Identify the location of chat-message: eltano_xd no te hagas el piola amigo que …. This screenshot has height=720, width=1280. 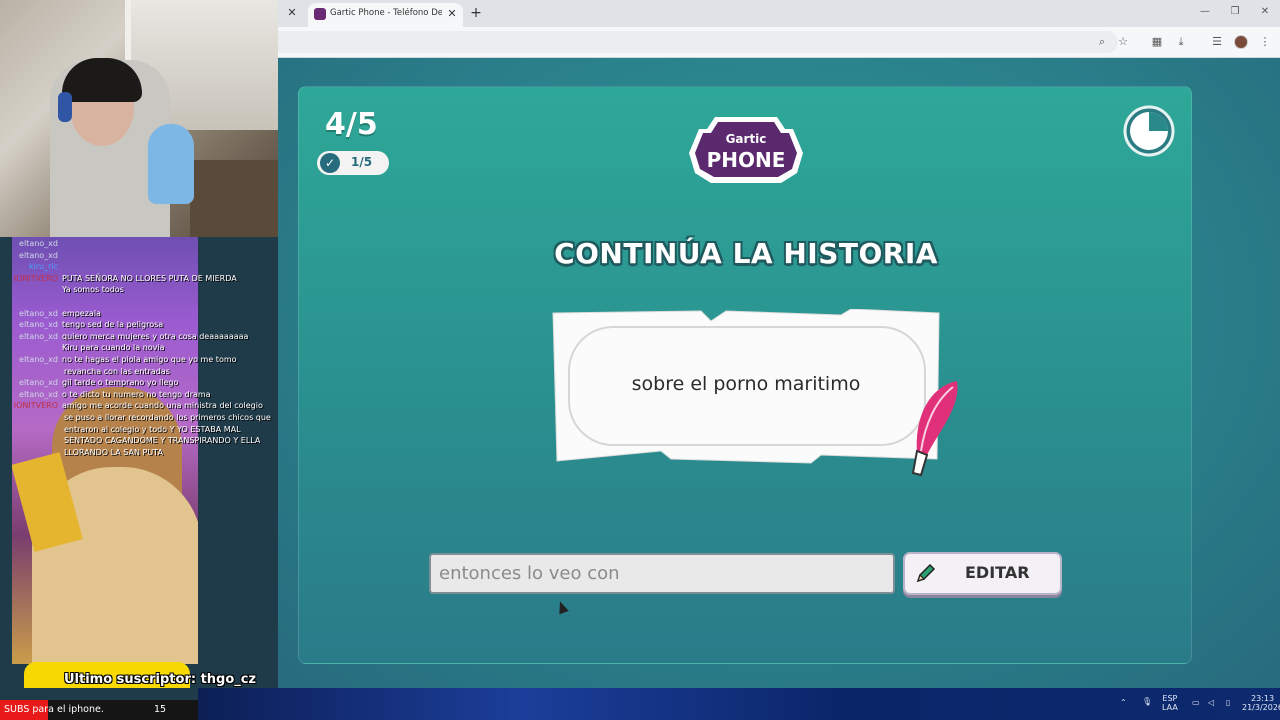
(139, 360).